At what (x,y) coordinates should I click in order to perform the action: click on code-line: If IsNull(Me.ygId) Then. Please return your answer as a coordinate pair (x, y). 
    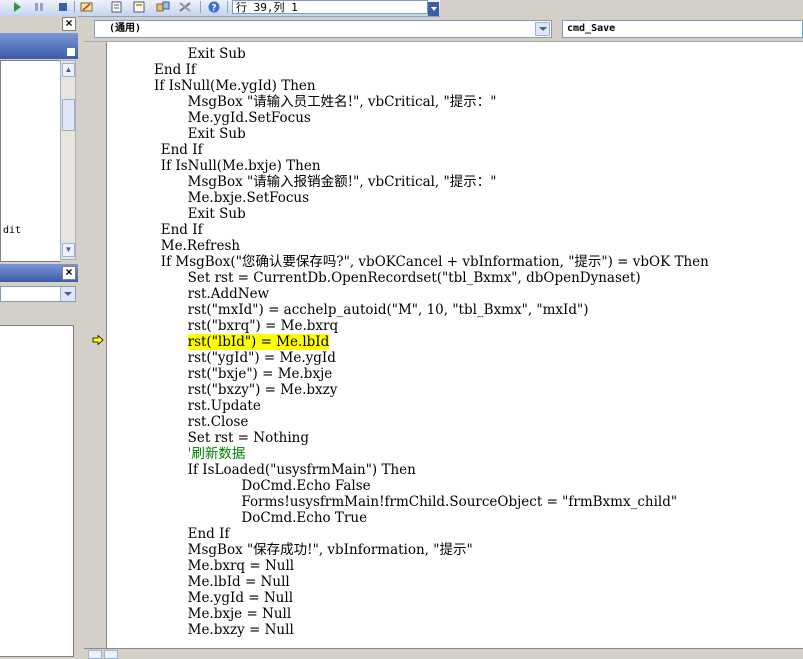
    Looking at the image, I should click on (235, 86).